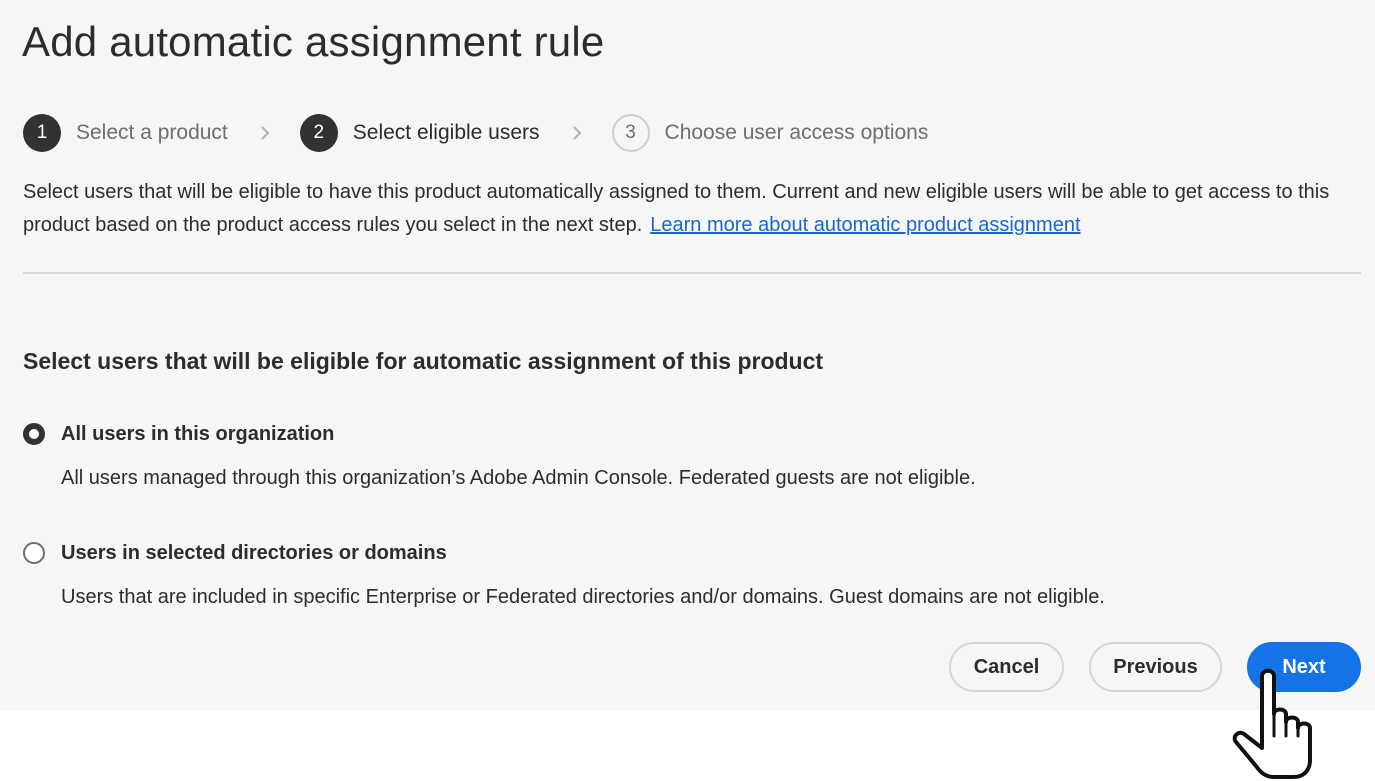 The width and height of the screenshot is (1375, 781). What do you see at coordinates (1006, 667) in the screenshot?
I see `cancel-button: Cancel` at bounding box center [1006, 667].